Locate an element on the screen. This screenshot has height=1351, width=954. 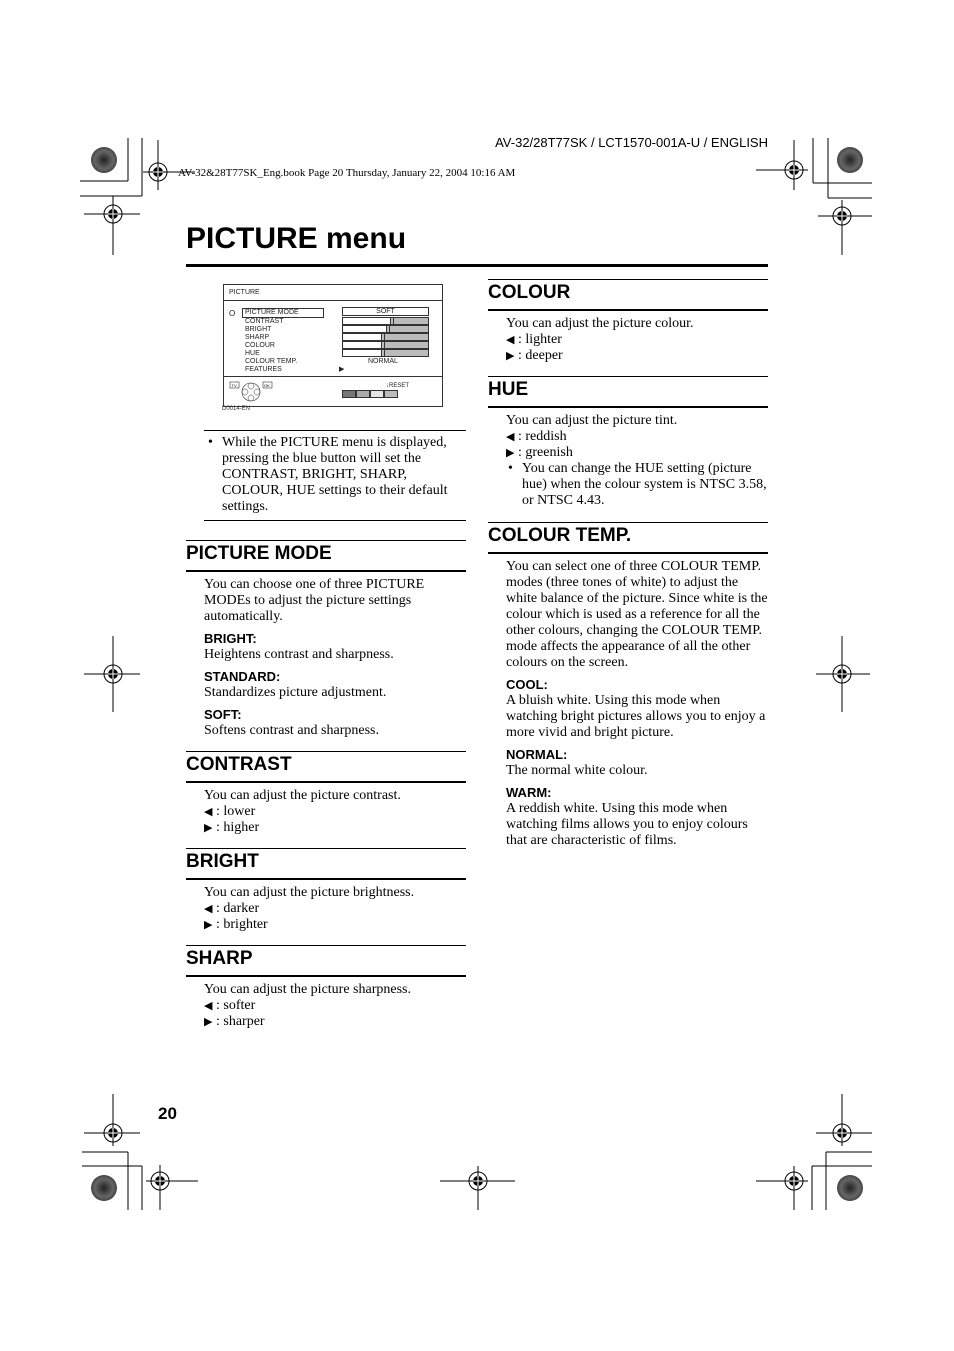
mode-desc: Softens contrast and sharpness. is located at coordinates (291, 730).